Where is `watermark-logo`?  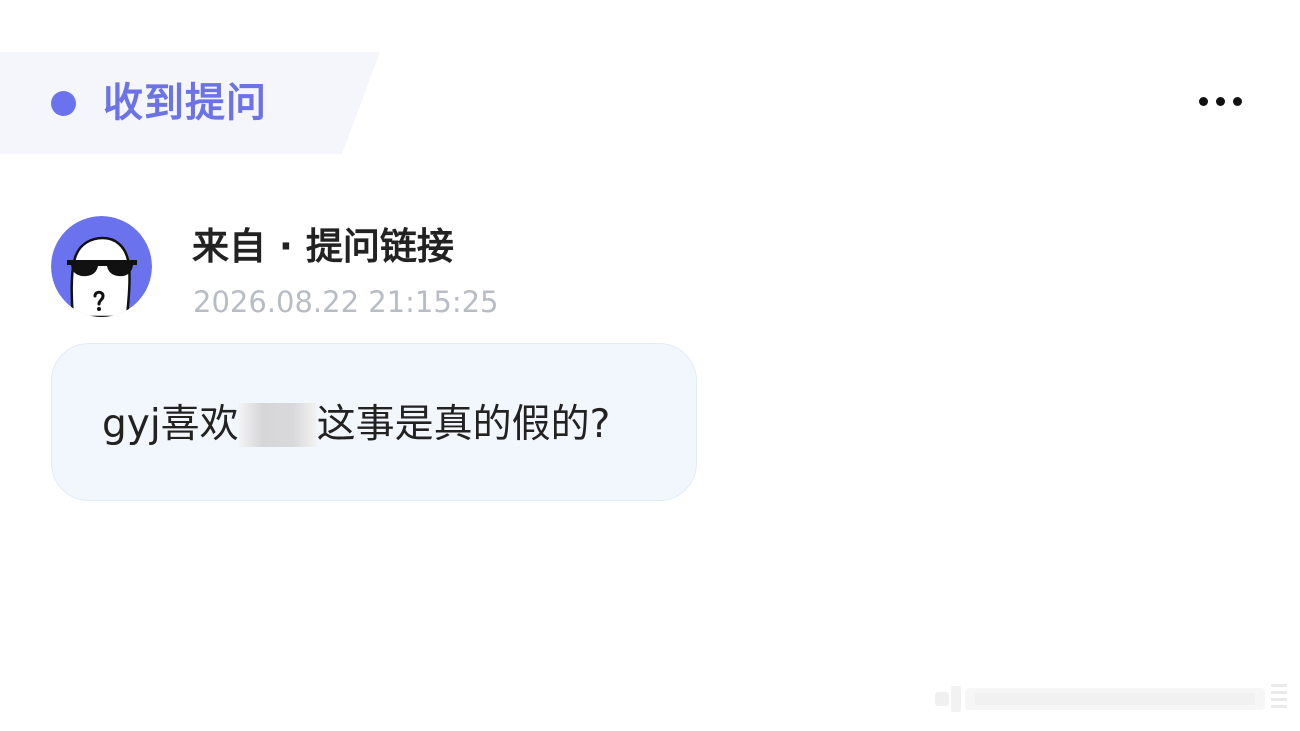 watermark-logo is located at coordinates (1111, 698).